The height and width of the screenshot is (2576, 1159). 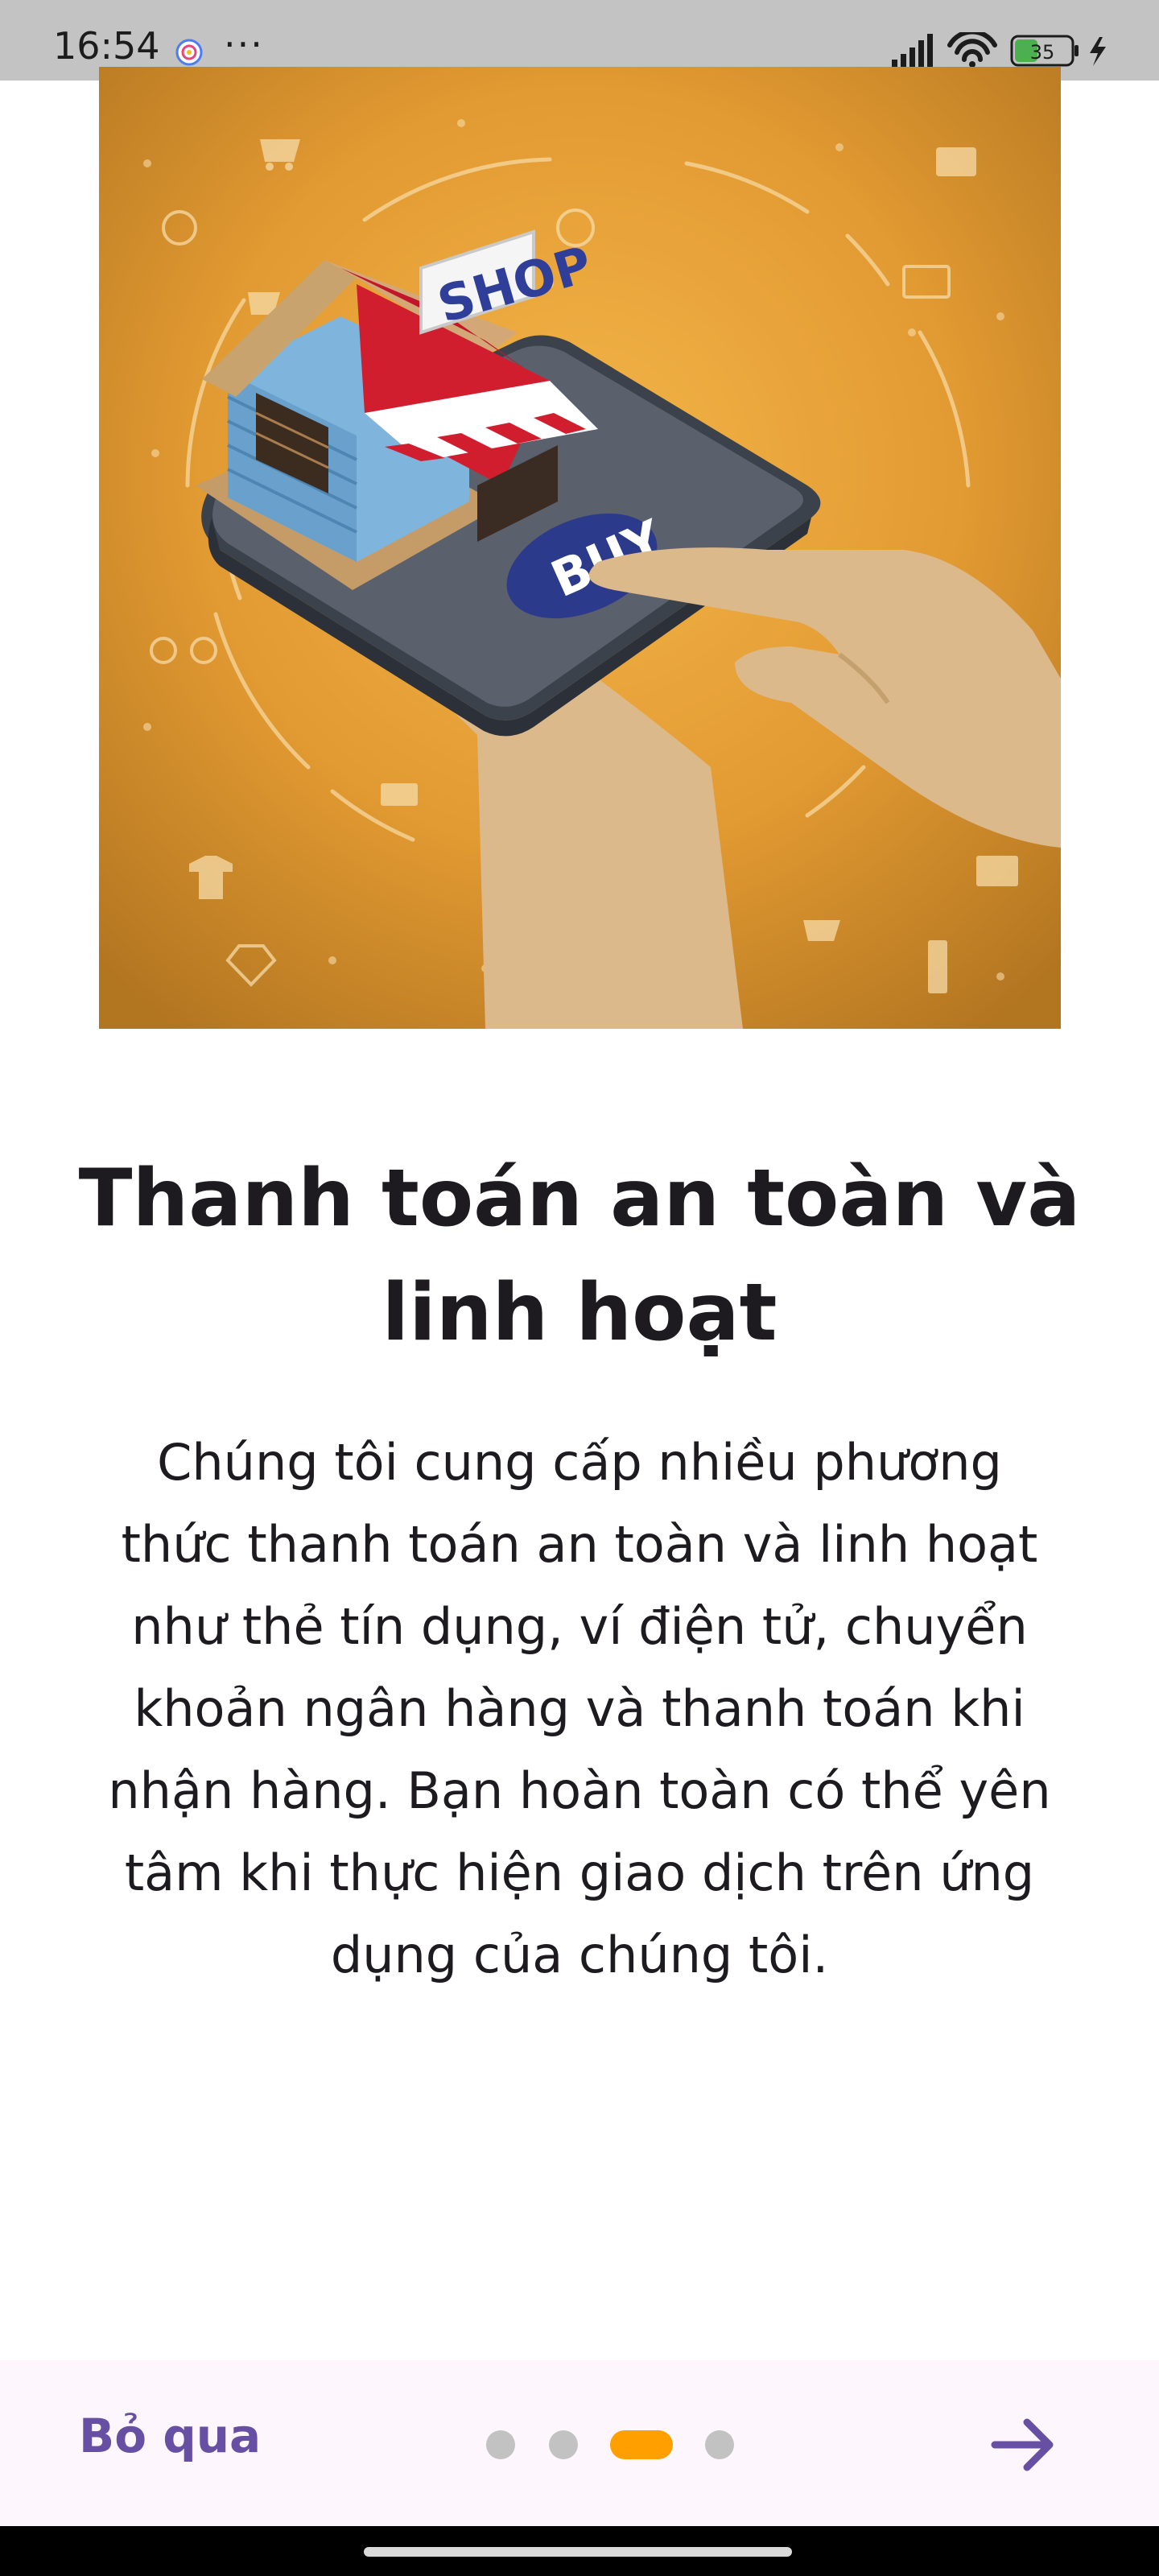 What do you see at coordinates (972, 50) in the screenshot?
I see `wifi-icon` at bounding box center [972, 50].